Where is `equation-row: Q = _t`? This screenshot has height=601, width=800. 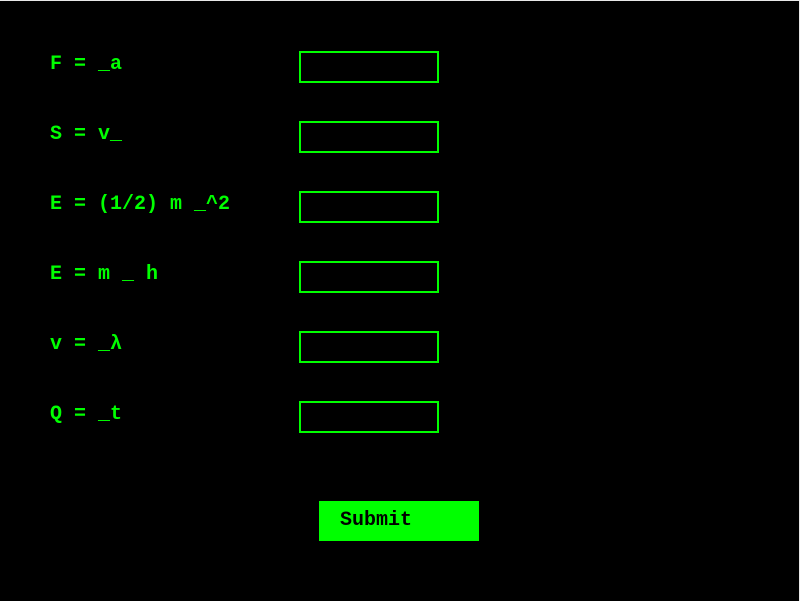
equation-row: Q = _t is located at coordinates (250, 417).